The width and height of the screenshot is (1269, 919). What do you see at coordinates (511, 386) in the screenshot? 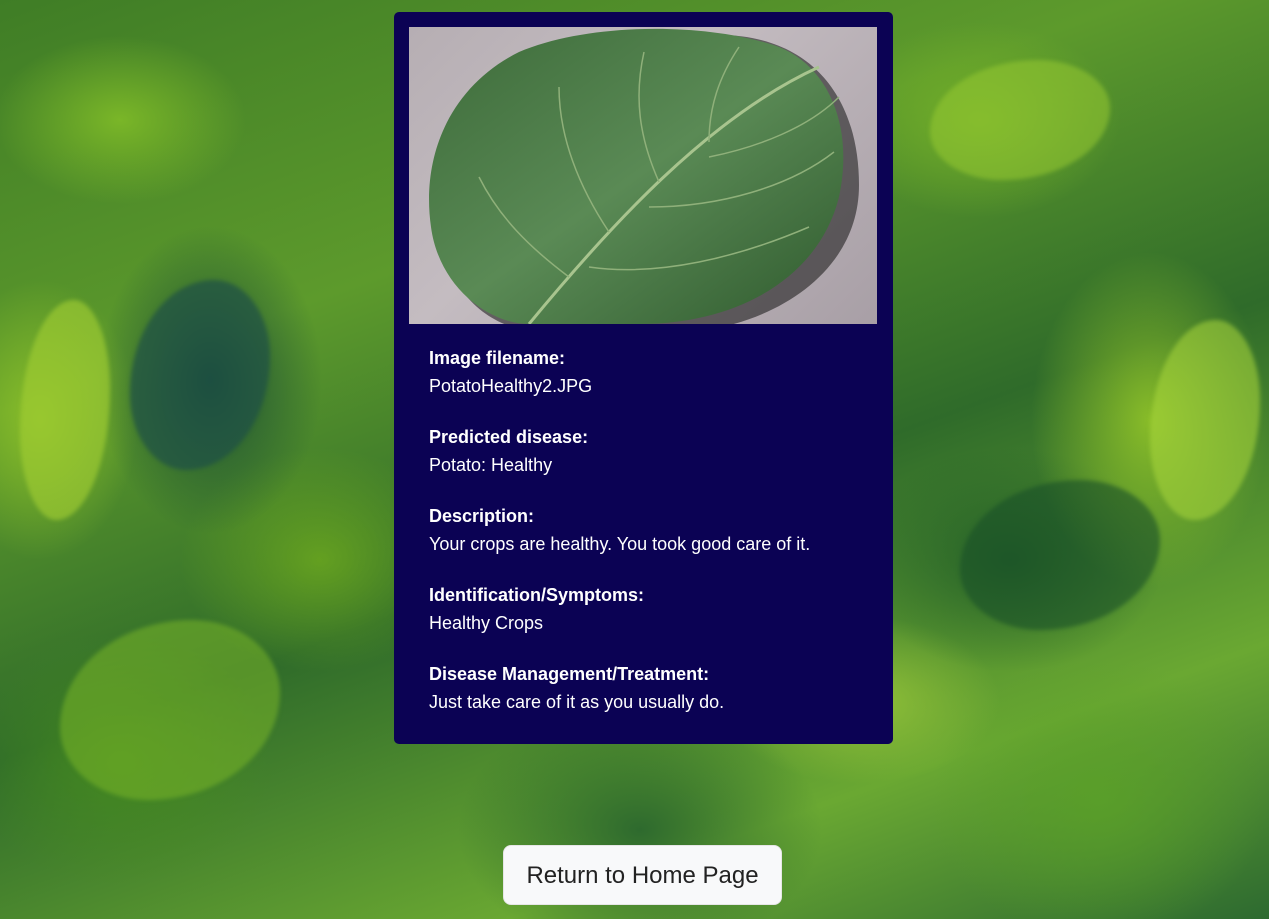
I see `filename-value: PotatoHealthy2.JPG` at bounding box center [511, 386].